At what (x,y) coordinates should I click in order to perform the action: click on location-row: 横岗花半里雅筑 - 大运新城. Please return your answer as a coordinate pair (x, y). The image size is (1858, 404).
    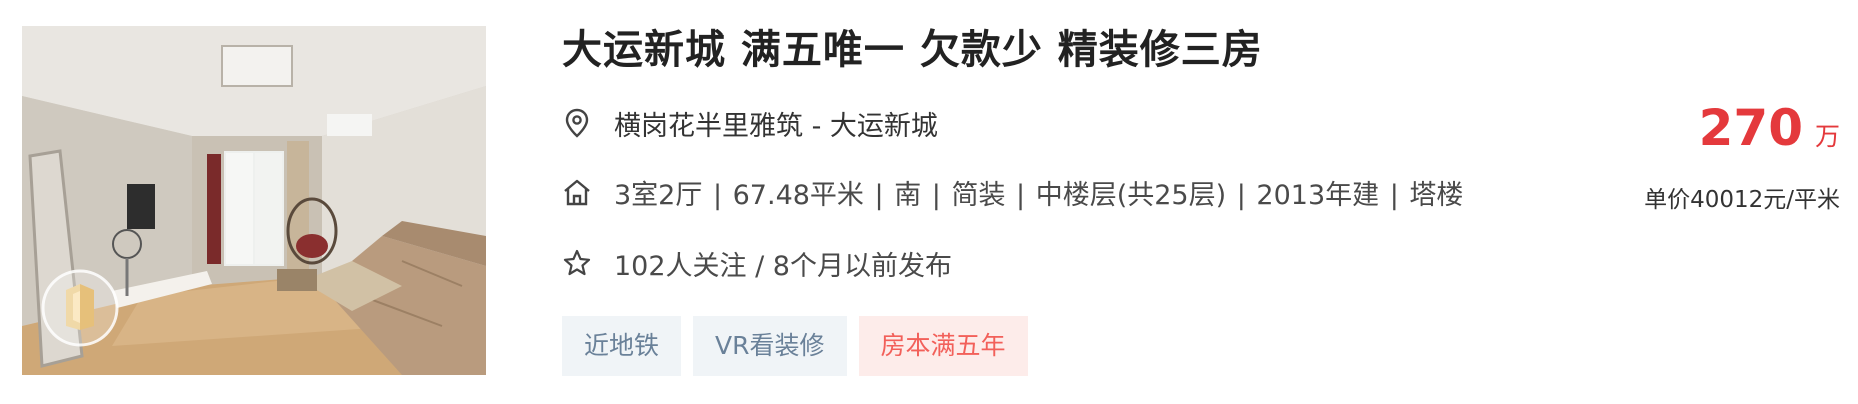
    Looking at the image, I should click on (750, 123).